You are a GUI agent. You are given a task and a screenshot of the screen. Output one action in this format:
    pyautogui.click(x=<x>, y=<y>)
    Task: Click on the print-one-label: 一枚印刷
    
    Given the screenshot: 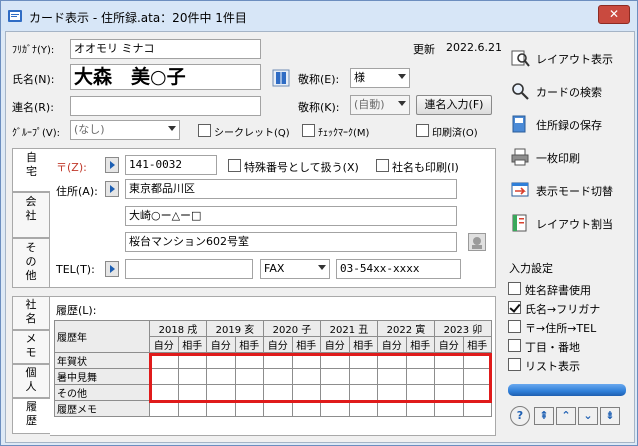 What is the action you would take?
    pyautogui.click(x=558, y=158)
    